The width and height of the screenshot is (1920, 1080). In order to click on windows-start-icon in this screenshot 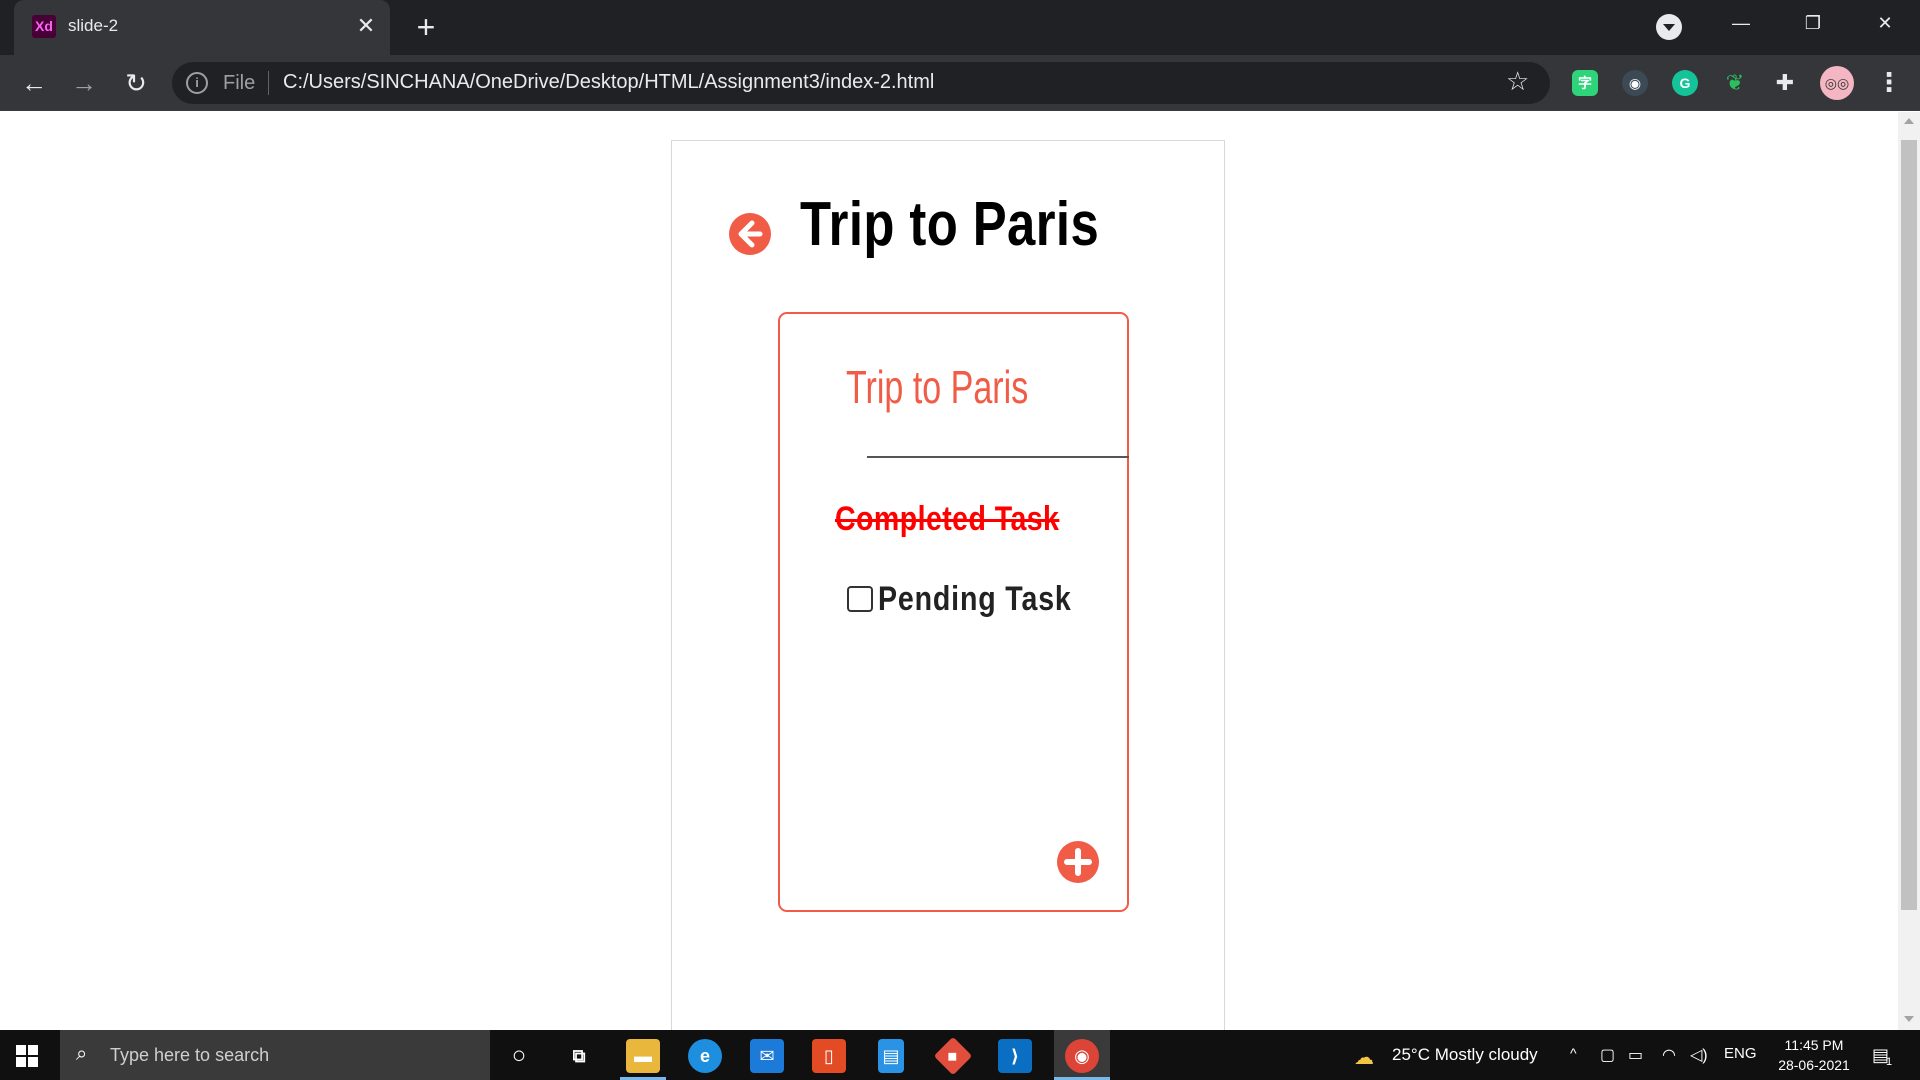, I will do `click(27, 1056)`.